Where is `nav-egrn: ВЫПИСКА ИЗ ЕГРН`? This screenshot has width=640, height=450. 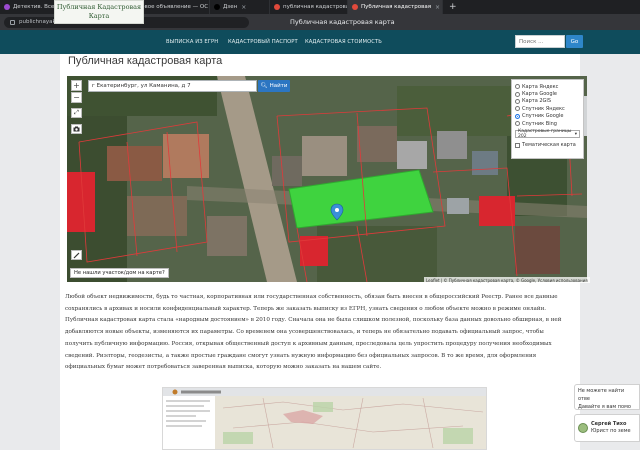
nav-egrn: ВЫПИСКА ИЗ ЕГРН is located at coordinates (192, 42).